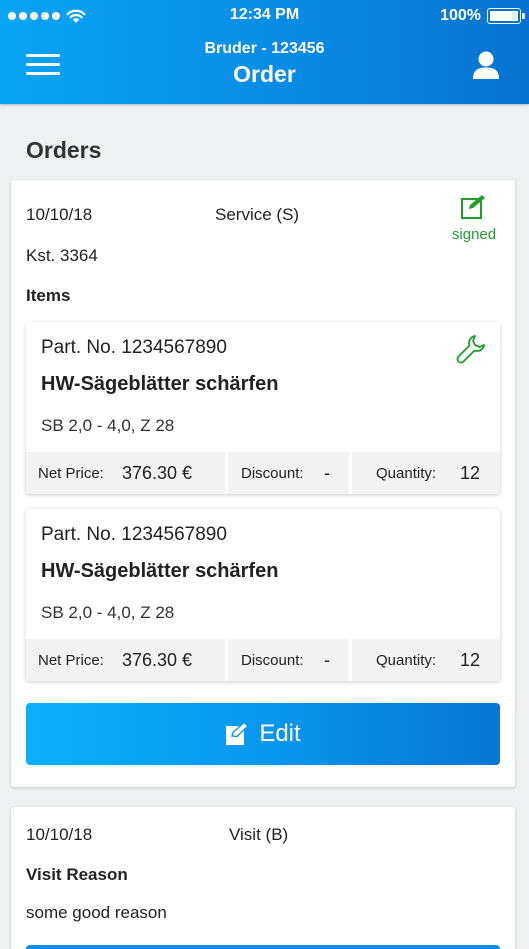 This screenshot has width=529, height=949. I want to click on wrench-icon, so click(471, 349).